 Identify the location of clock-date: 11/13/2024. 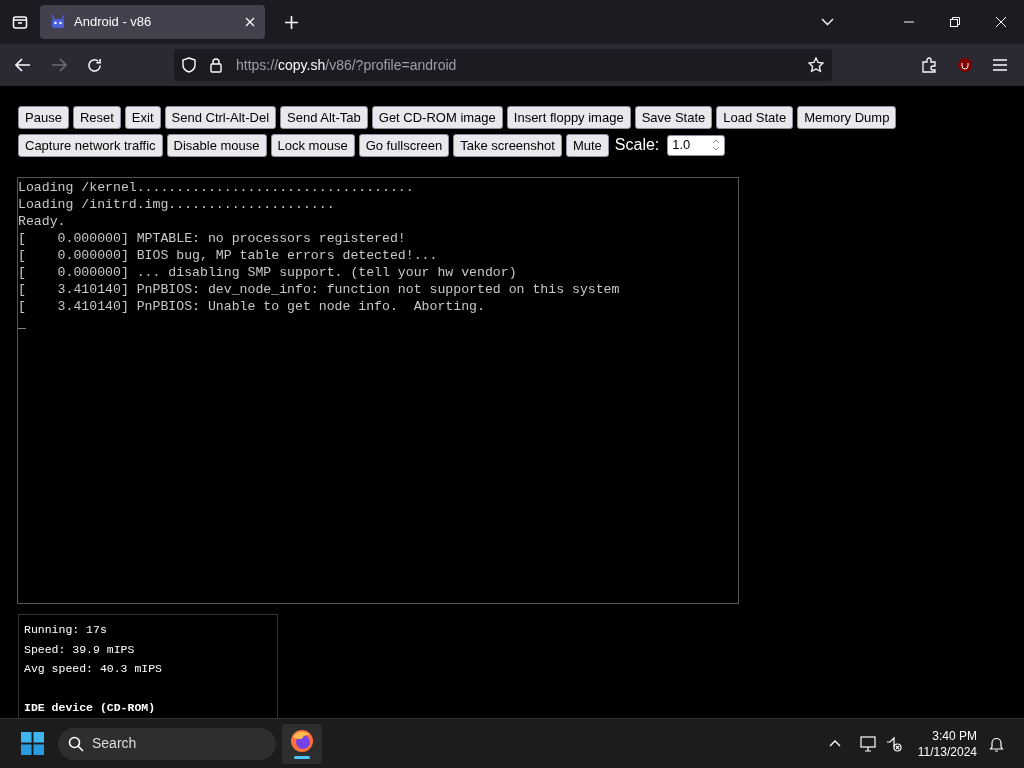
(947, 751).